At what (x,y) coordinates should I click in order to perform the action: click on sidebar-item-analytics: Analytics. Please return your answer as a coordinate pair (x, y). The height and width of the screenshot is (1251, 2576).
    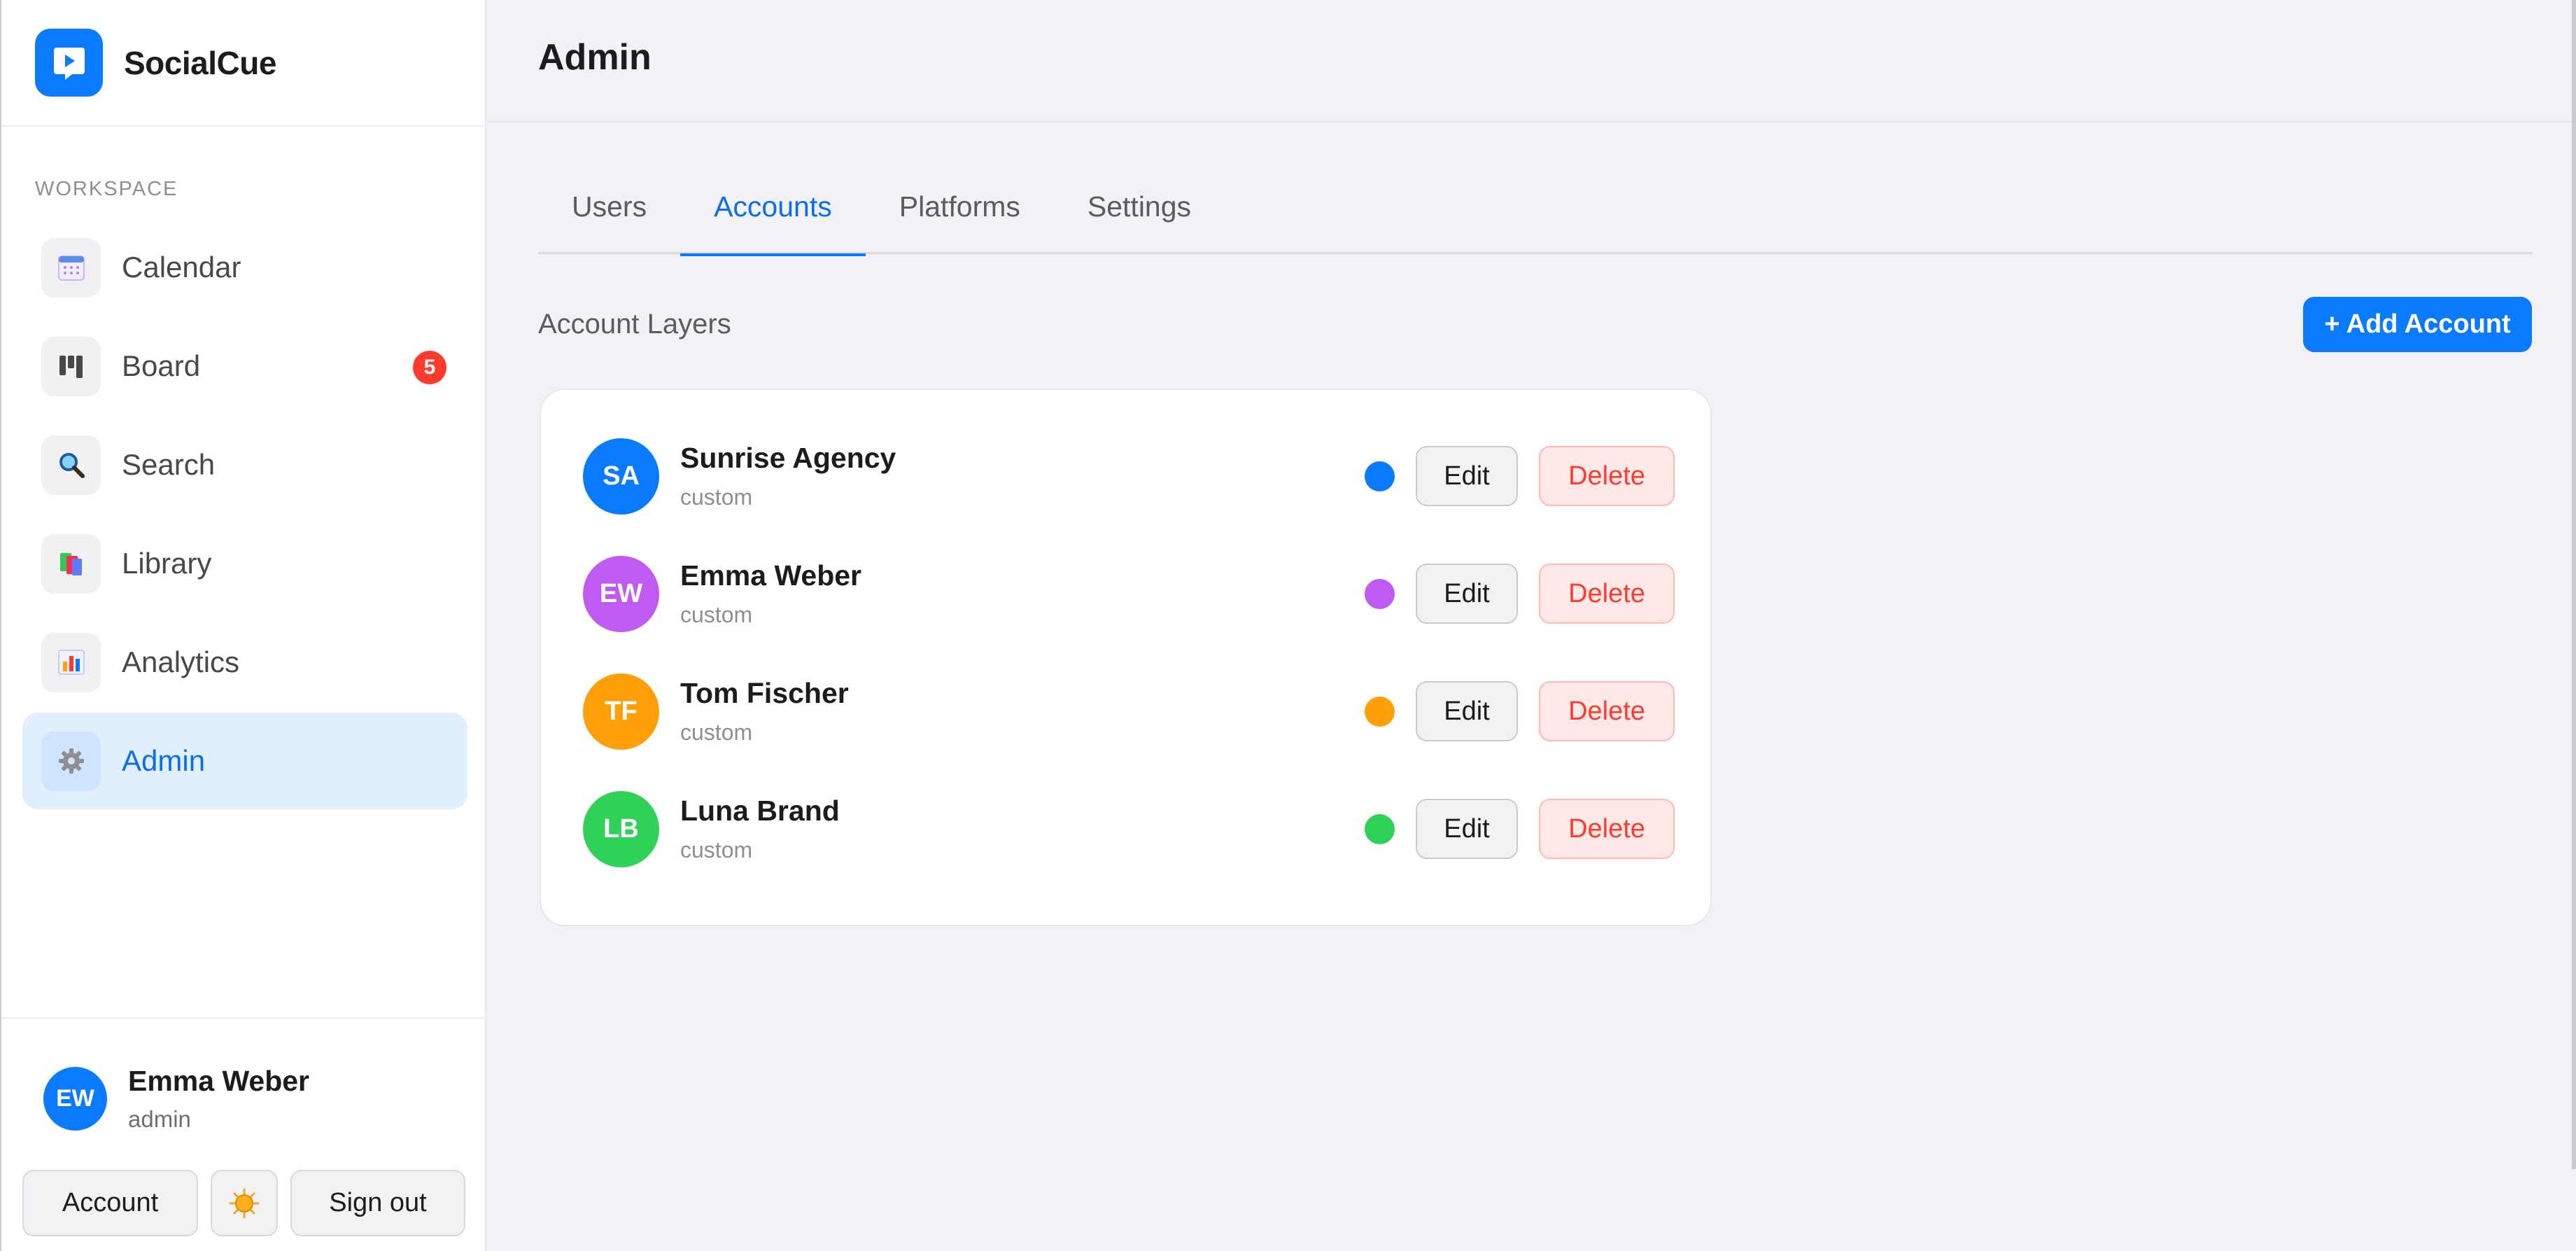
    Looking at the image, I should click on (244, 662).